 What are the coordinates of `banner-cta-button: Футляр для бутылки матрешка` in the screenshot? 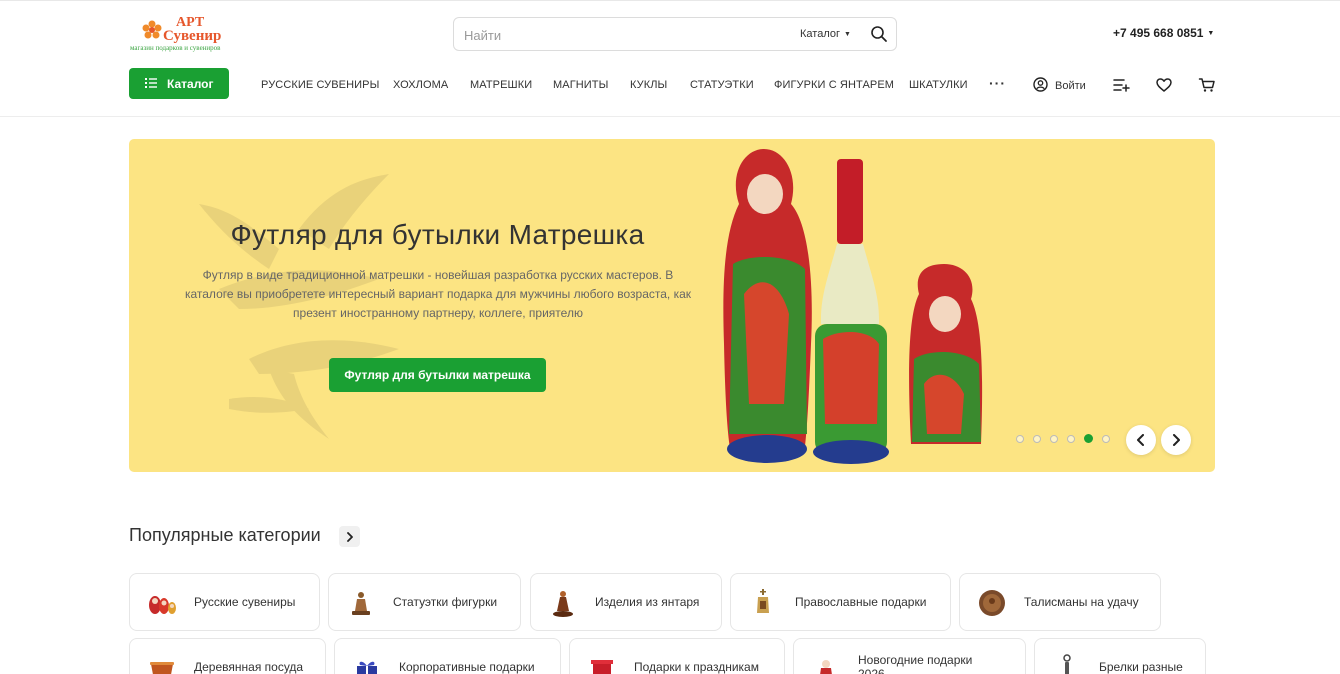 It's located at (437, 375).